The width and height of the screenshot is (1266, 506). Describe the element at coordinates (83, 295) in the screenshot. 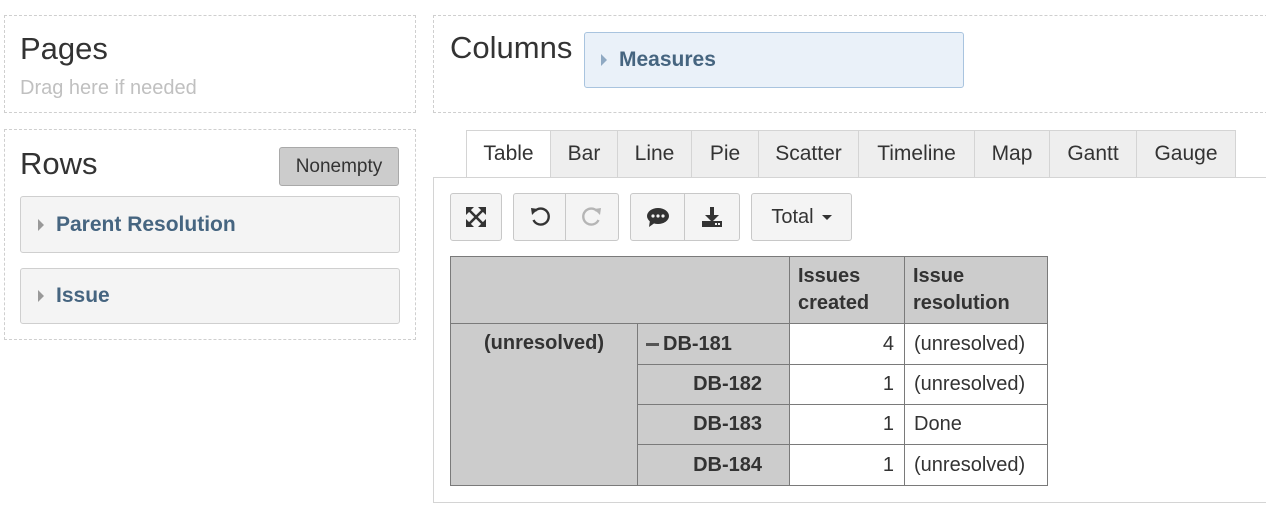

I see `dimension-label: Issue` at that location.